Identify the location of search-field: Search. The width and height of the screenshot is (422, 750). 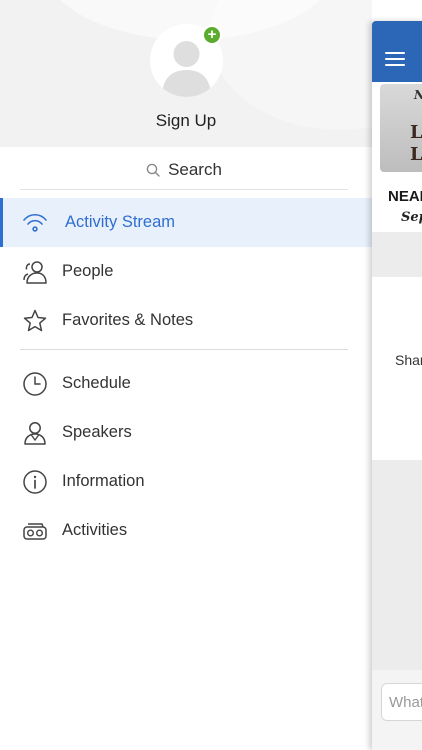
(184, 170).